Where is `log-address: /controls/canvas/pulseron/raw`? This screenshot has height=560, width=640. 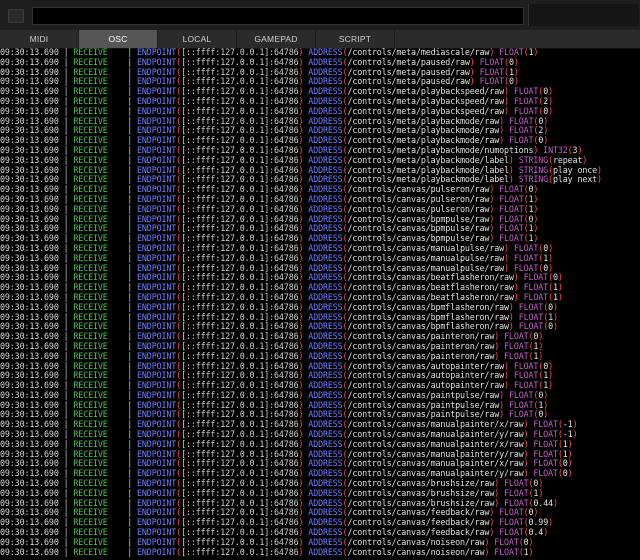
log-address: /controls/canvas/pulseron/raw is located at coordinates (418, 189).